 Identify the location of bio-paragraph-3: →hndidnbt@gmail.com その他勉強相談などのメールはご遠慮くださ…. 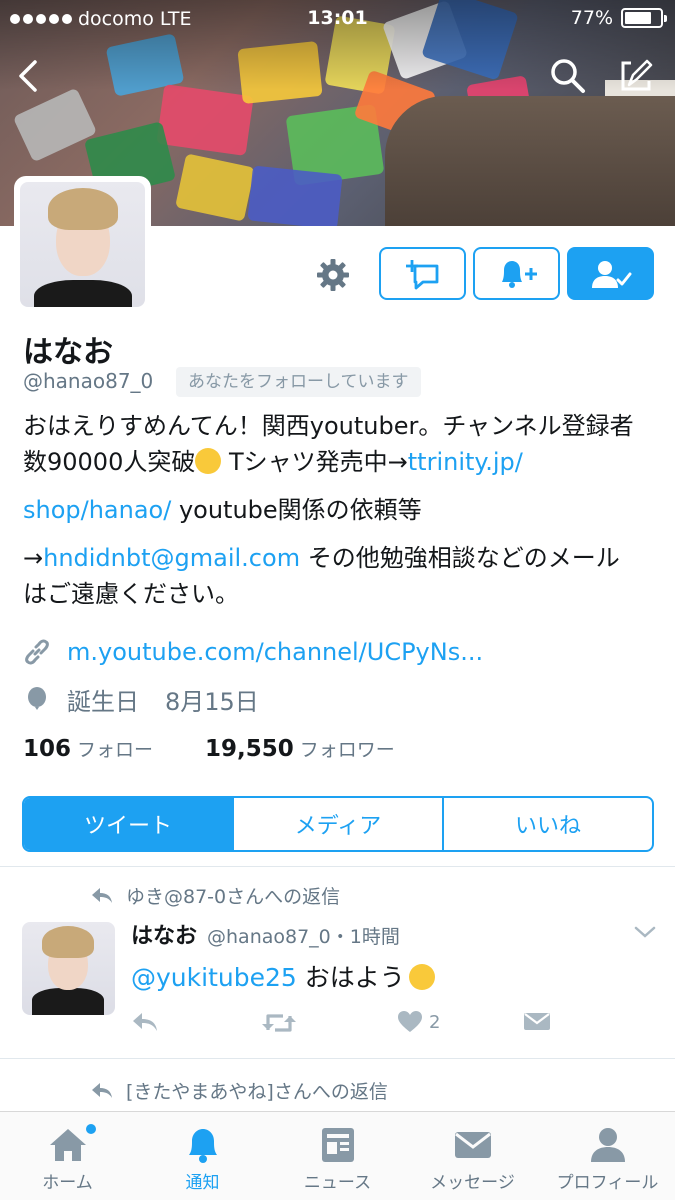
(338, 576).